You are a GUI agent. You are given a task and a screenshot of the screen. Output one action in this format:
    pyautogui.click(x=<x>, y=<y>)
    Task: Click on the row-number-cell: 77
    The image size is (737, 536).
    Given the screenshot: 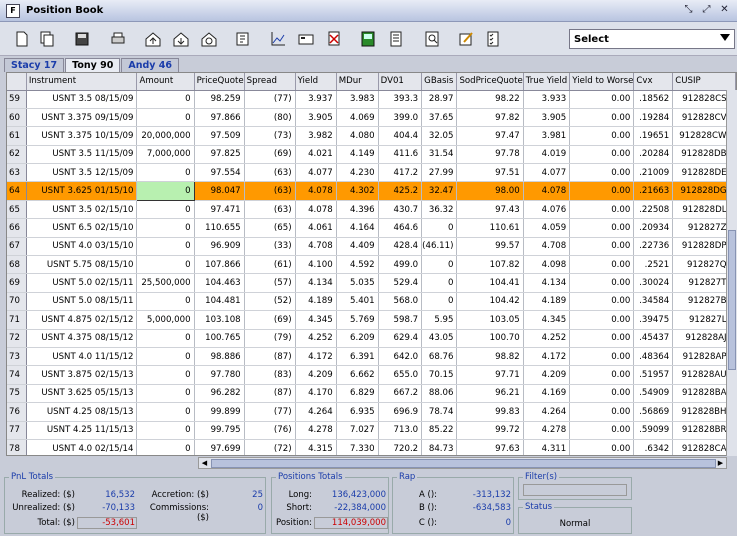 What is the action you would take?
    pyautogui.click(x=17, y=430)
    